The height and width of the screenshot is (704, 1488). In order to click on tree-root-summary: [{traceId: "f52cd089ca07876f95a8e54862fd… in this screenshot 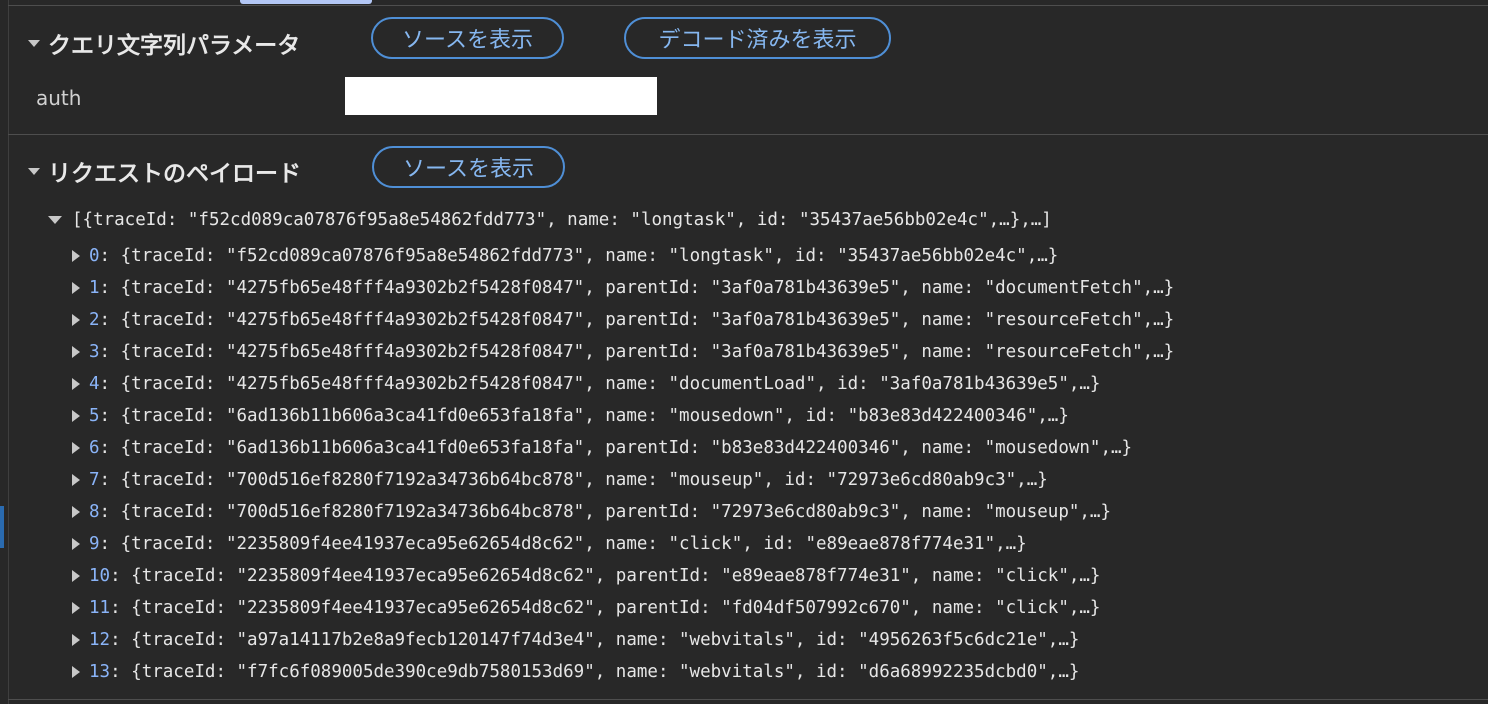, I will do `click(562, 220)`.